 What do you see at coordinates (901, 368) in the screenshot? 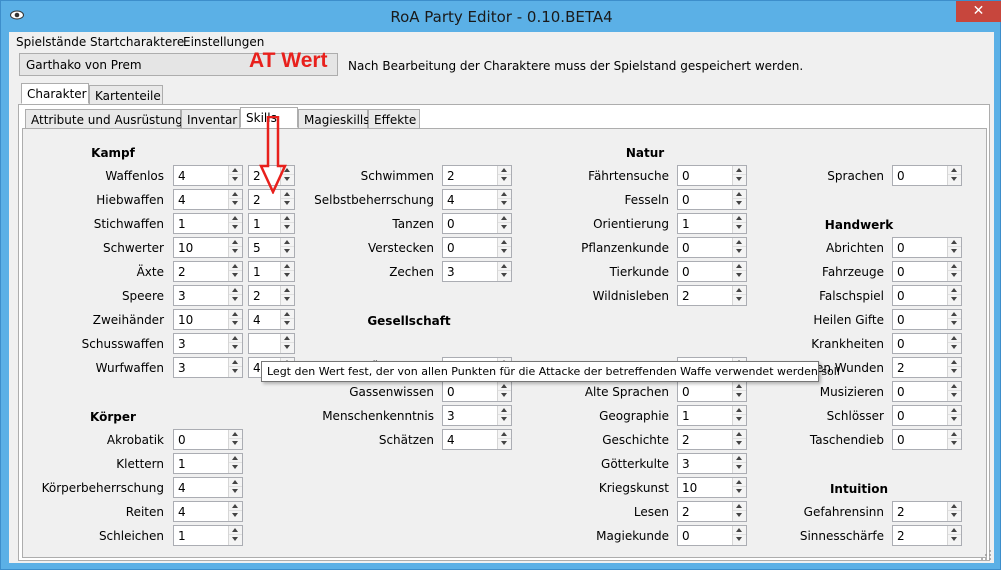
I see `skill-heilen-wunden-value: 2` at bounding box center [901, 368].